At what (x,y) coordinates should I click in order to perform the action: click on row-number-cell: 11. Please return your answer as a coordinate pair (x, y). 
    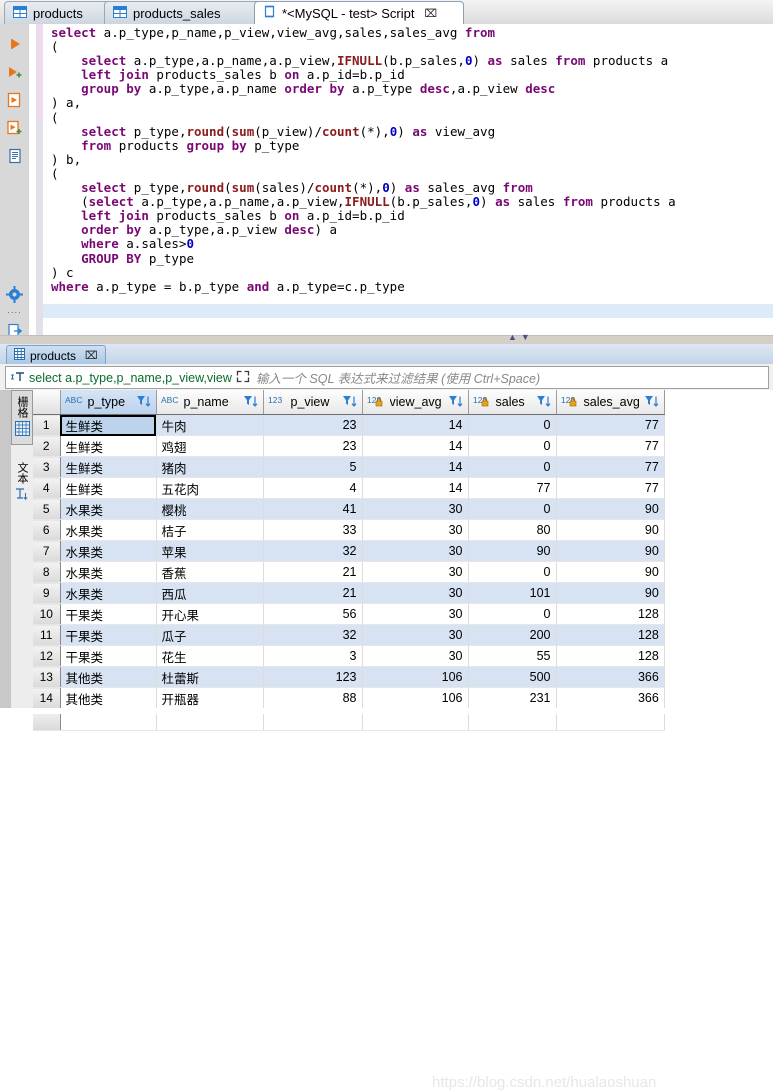
    Looking at the image, I should click on (47, 635).